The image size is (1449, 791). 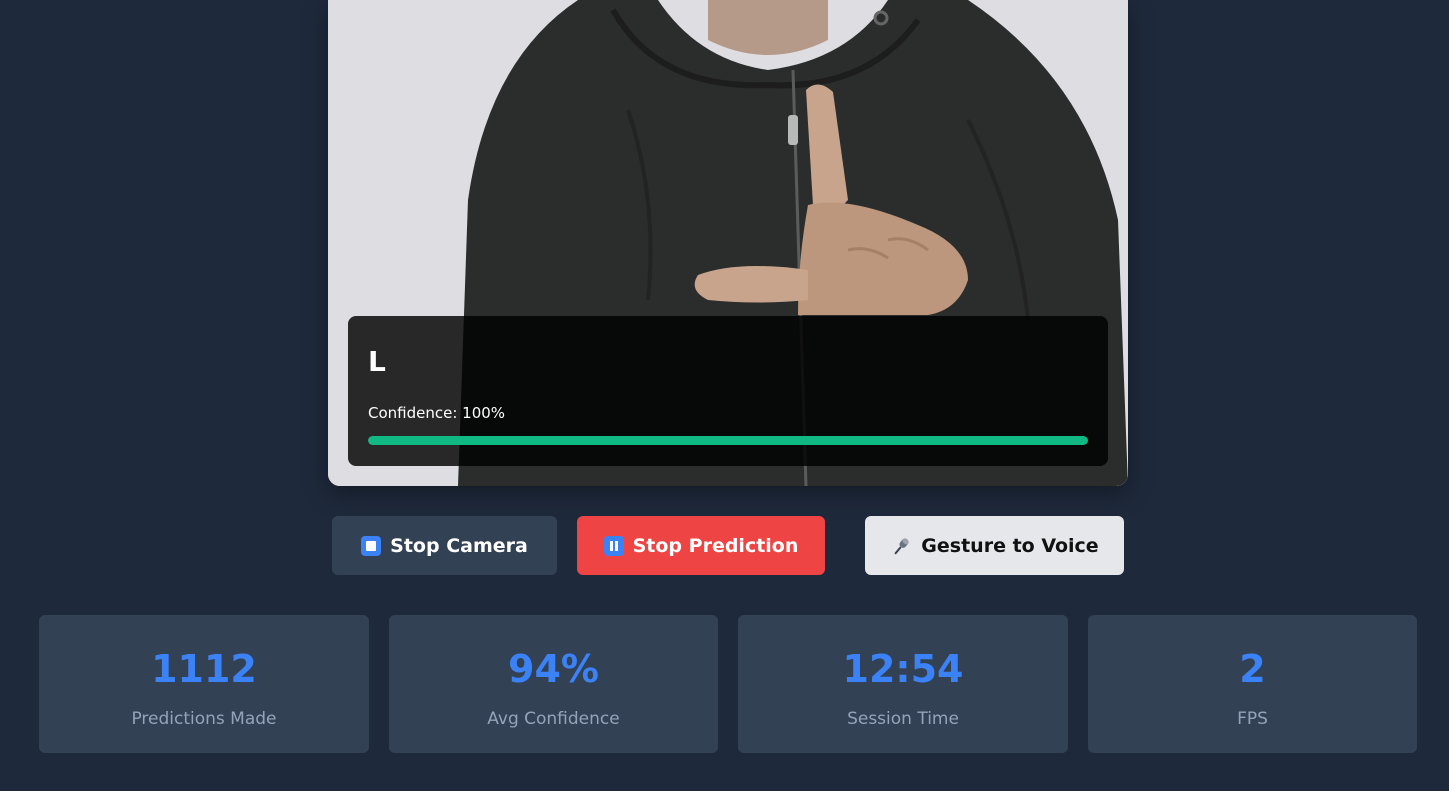 I want to click on stat-value: 2, so click(x=1252, y=669).